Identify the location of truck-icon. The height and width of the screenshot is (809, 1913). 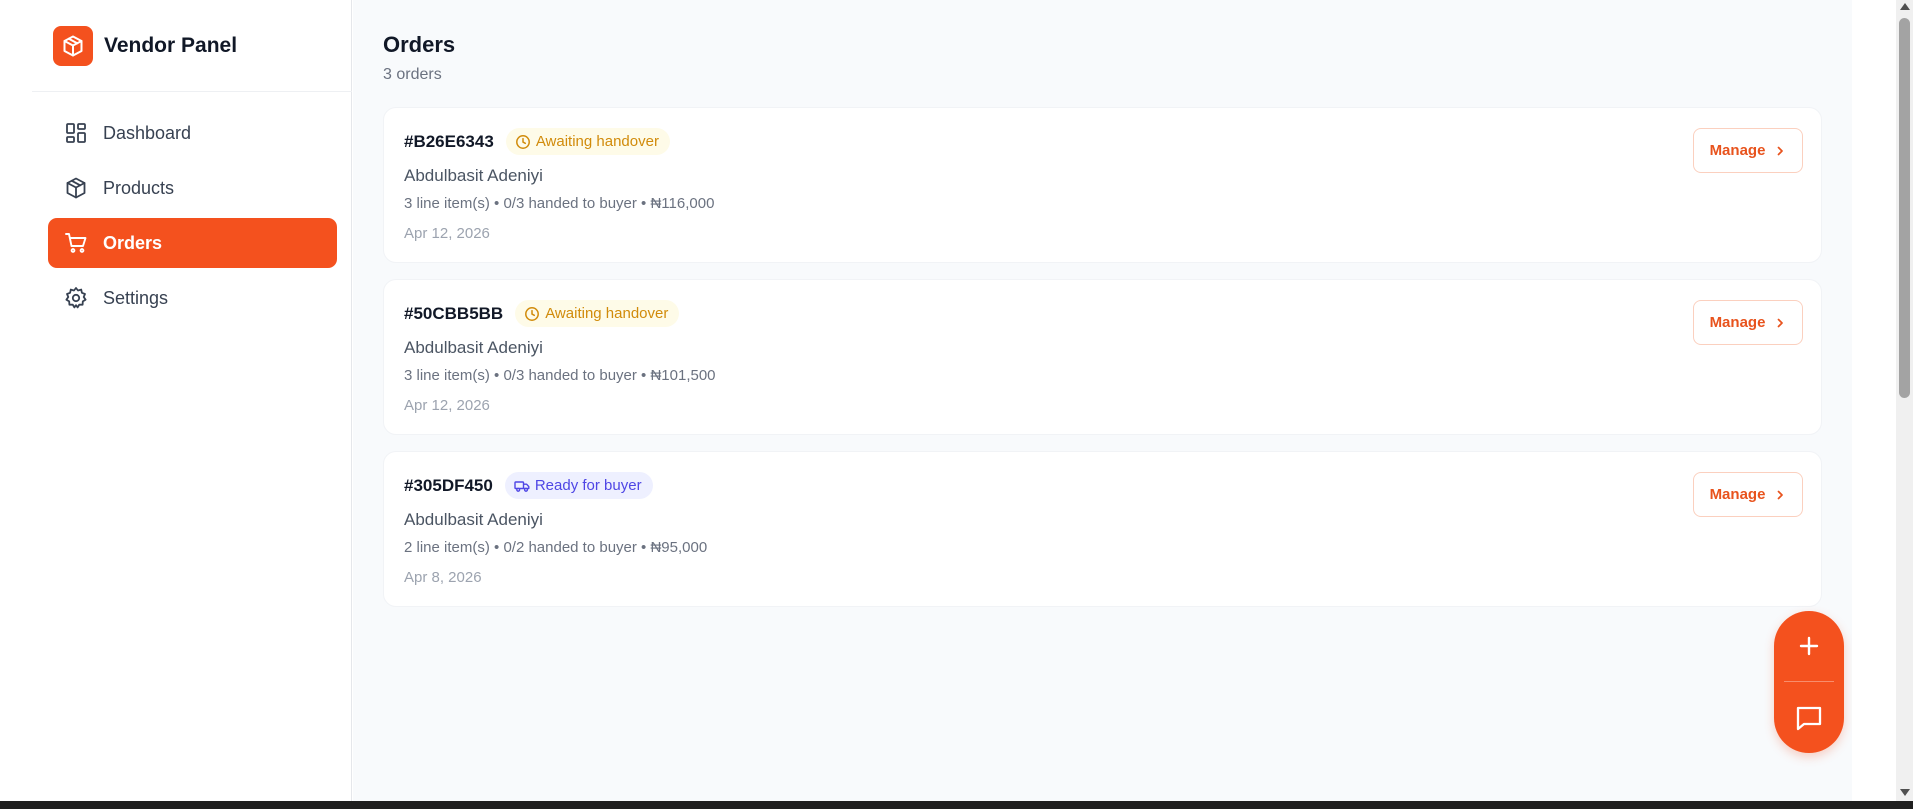
(522, 486).